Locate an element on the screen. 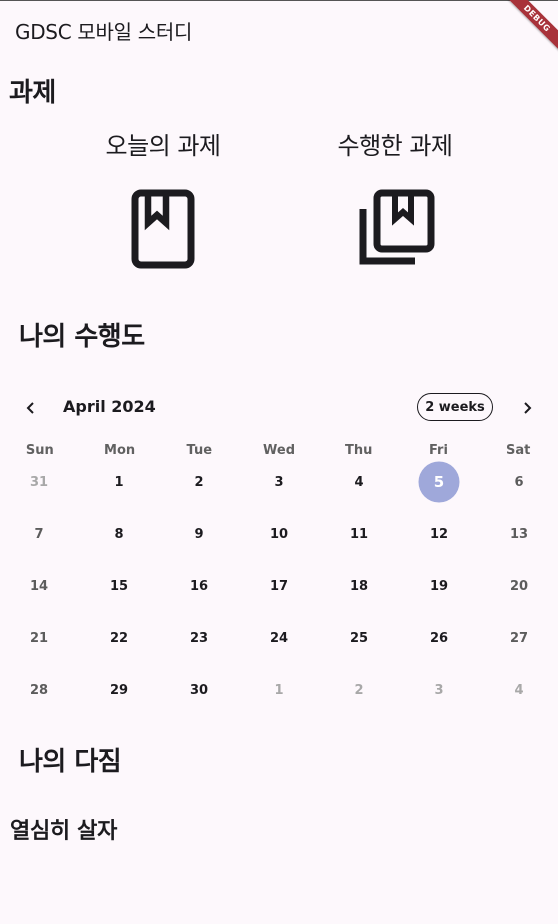 Image resolution: width=558 pixels, height=924 pixels. resolution-text: 열심히 살자 is located at coordinates (64, 831).